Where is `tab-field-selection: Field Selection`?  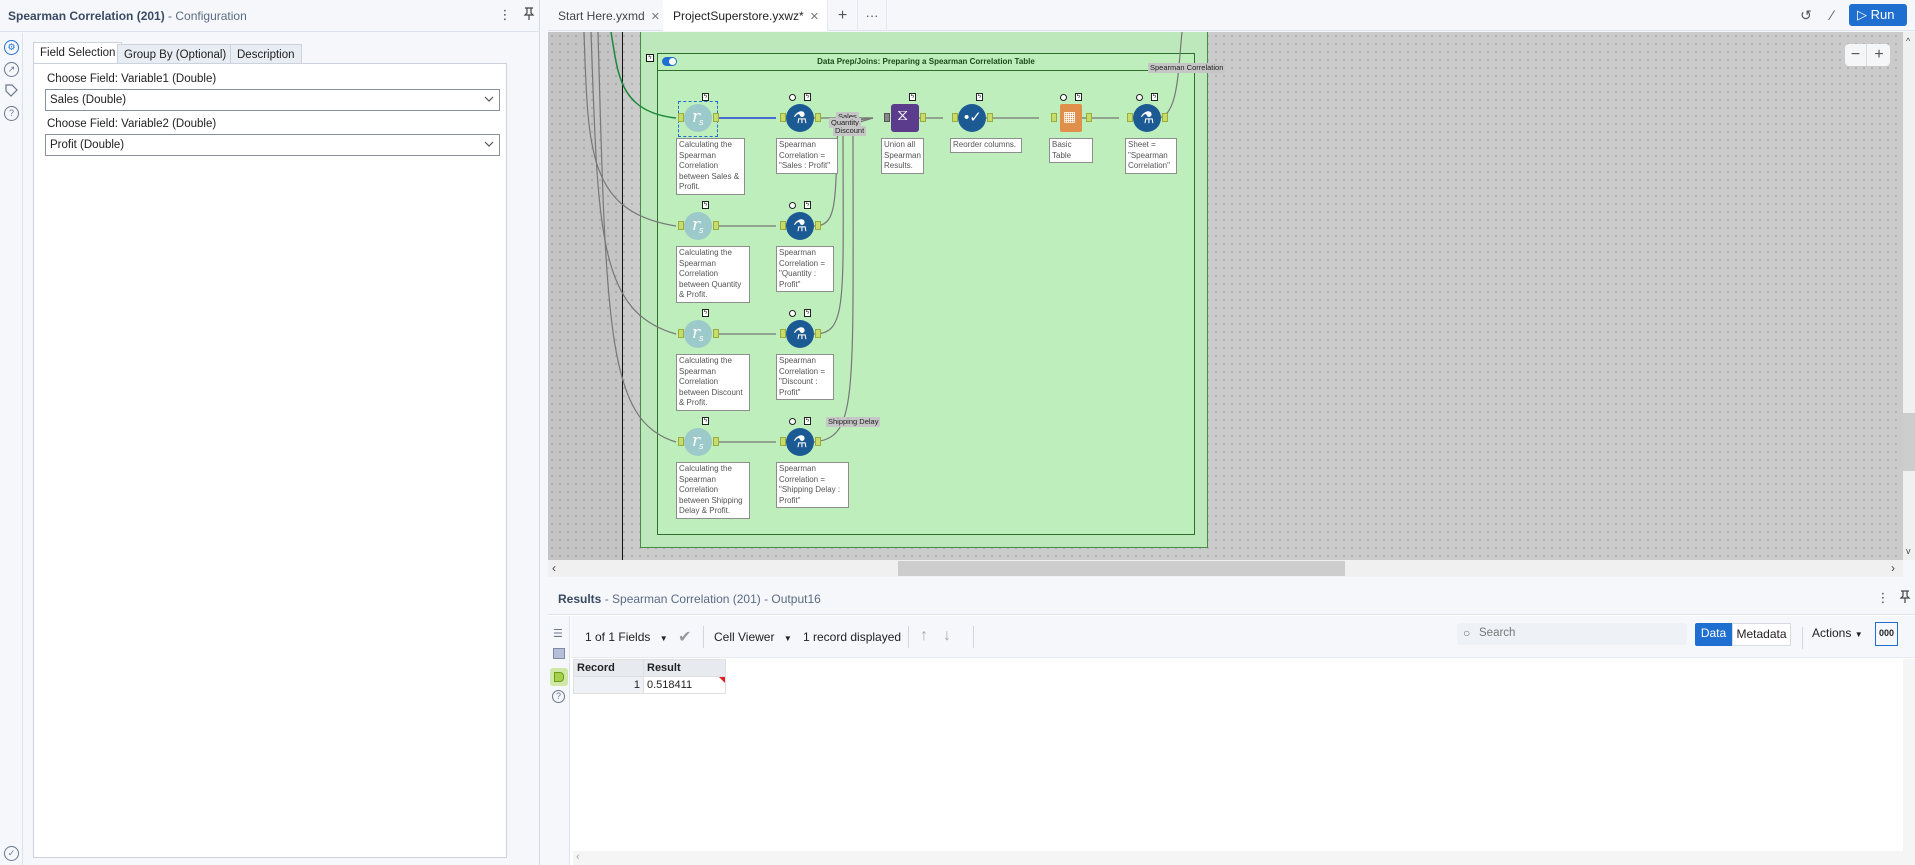 tab-field-selection: Field Selection is located at coordinates (78, 53).